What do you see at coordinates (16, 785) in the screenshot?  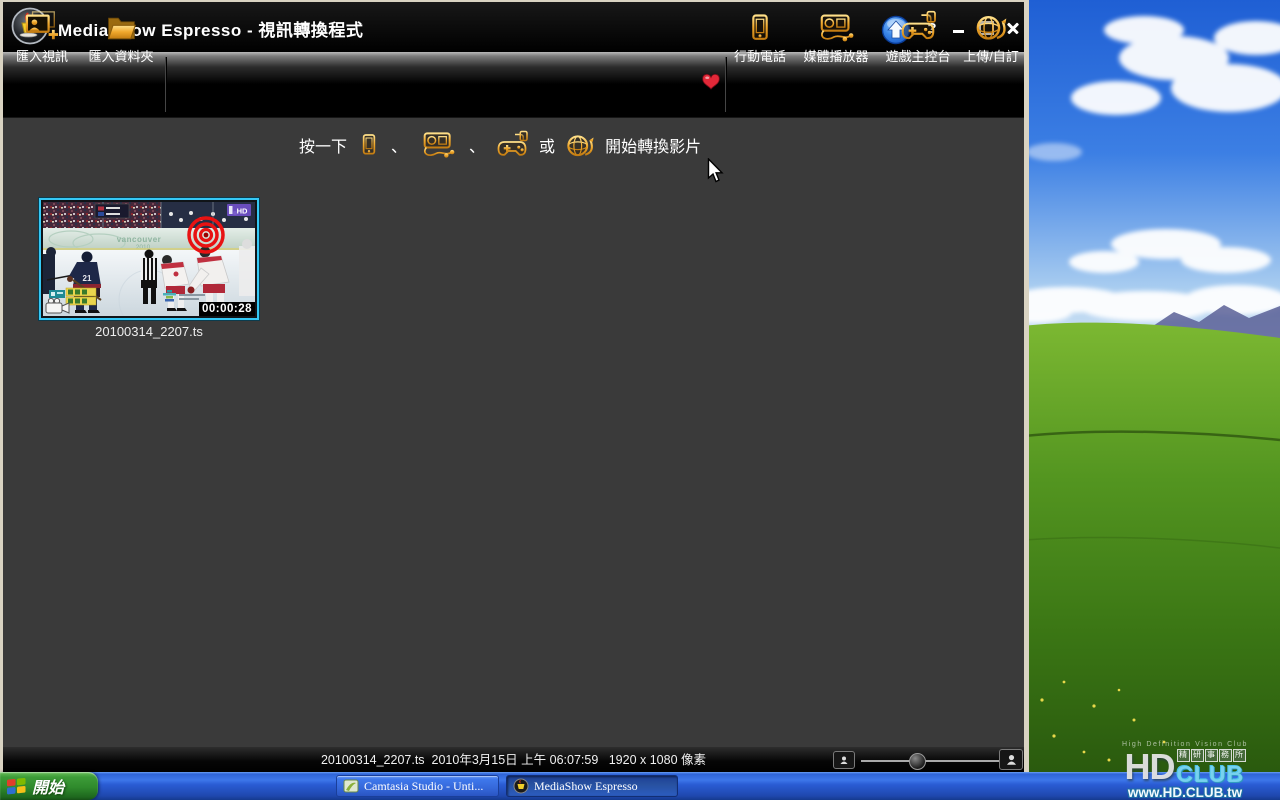 I see `windows-logo-icon` at bounding box center [16, 785].